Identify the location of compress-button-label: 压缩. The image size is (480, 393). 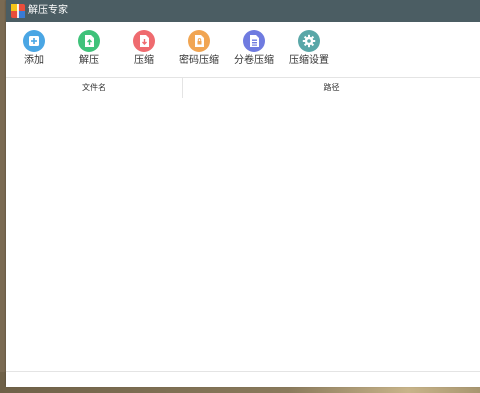
(144, 60).